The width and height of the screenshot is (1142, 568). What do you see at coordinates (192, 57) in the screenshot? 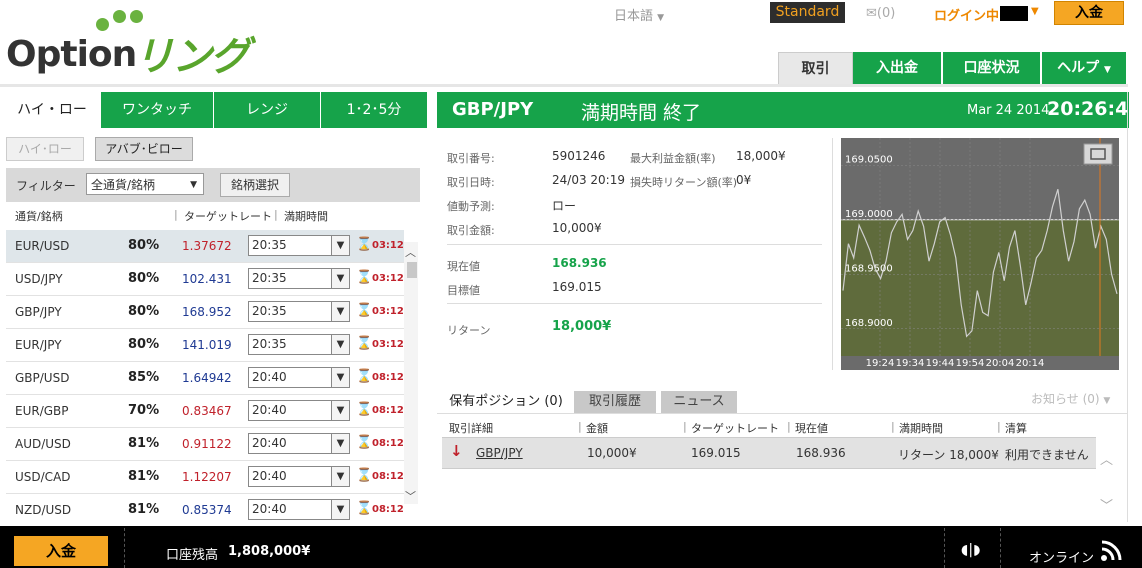
I see `logo-brand: リング` at bounding box center [192, 57].